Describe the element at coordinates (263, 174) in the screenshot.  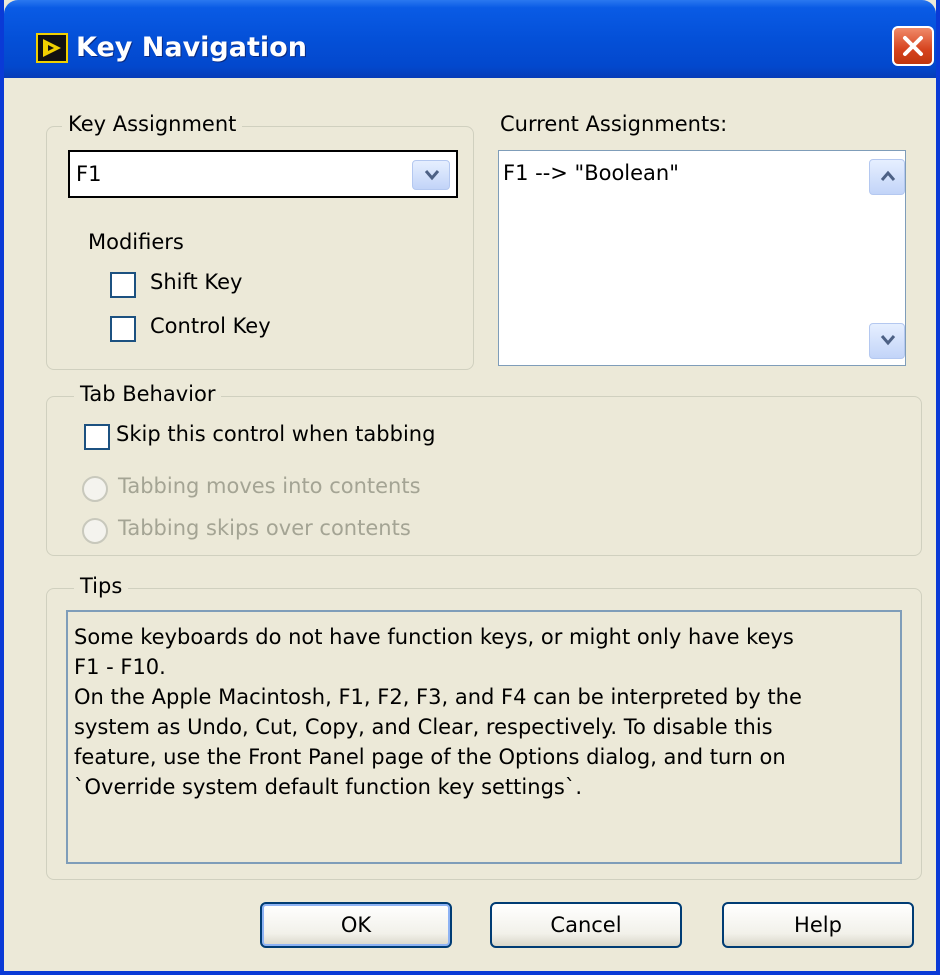
I see `key-select: F1` at that location.